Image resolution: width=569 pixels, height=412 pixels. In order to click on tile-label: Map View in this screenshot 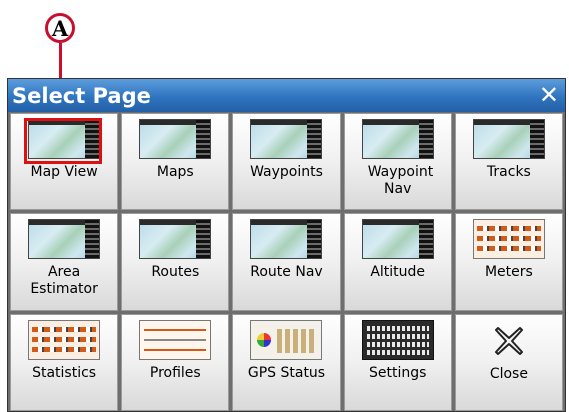, I will do `click(64, 172)`.